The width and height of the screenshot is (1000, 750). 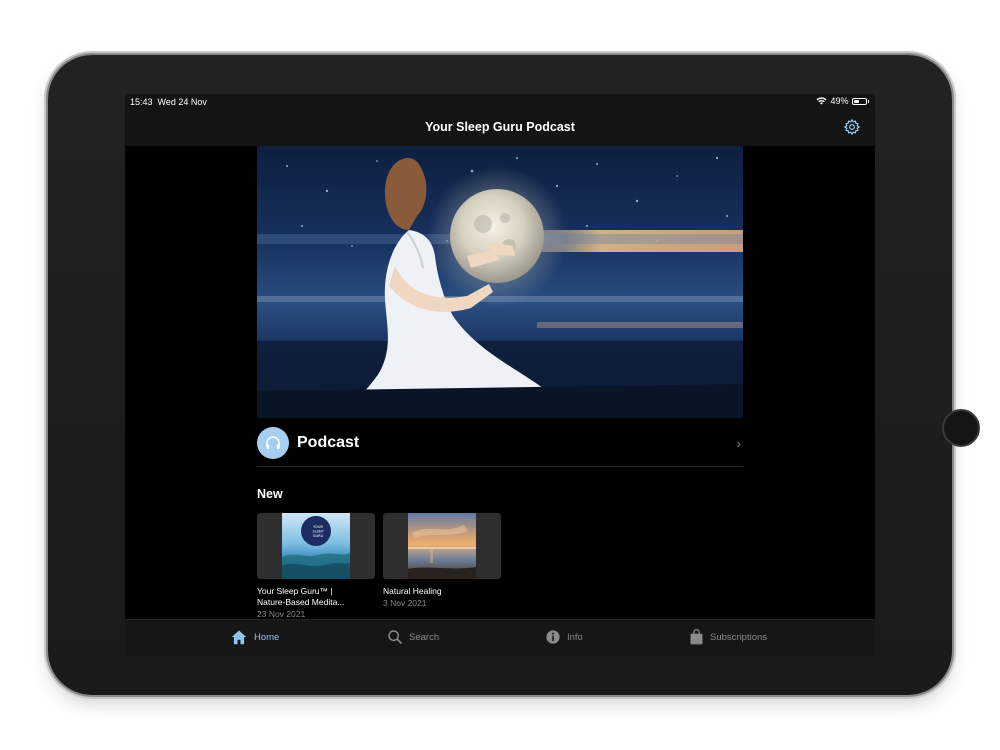 I want to click on page-title: Your Sleep Guru Podcast, so click(x=500, y=127).